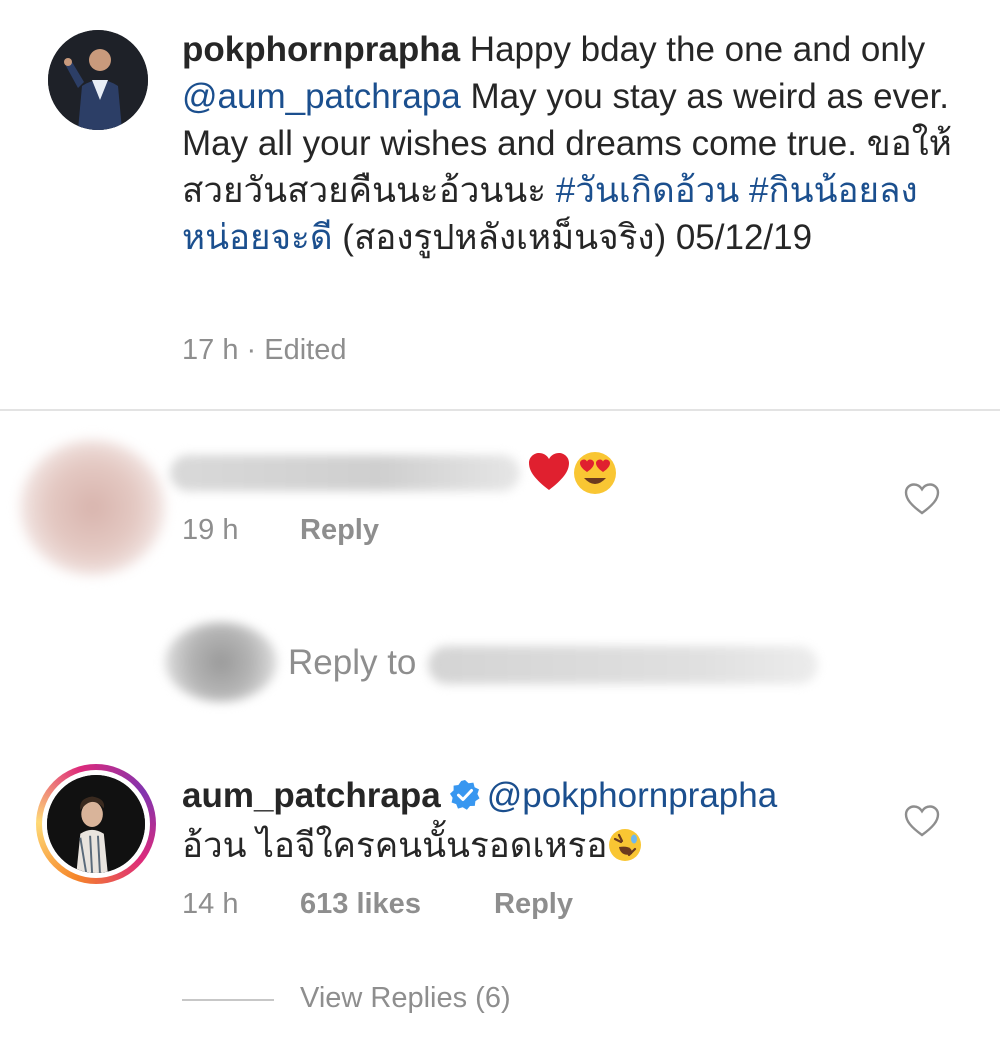  I want to click on caption-mention: @aum_patchrapa, so click(321, 96).